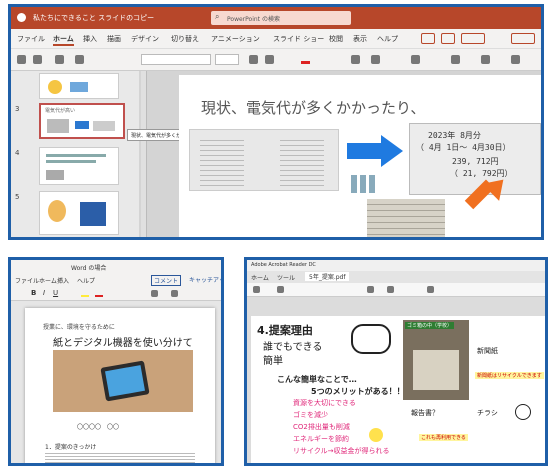 The height and width of the screenshot is (466, 548). Describe the element at coordinates (280, 289) in the screenshot. I see `print-icon` at that location.